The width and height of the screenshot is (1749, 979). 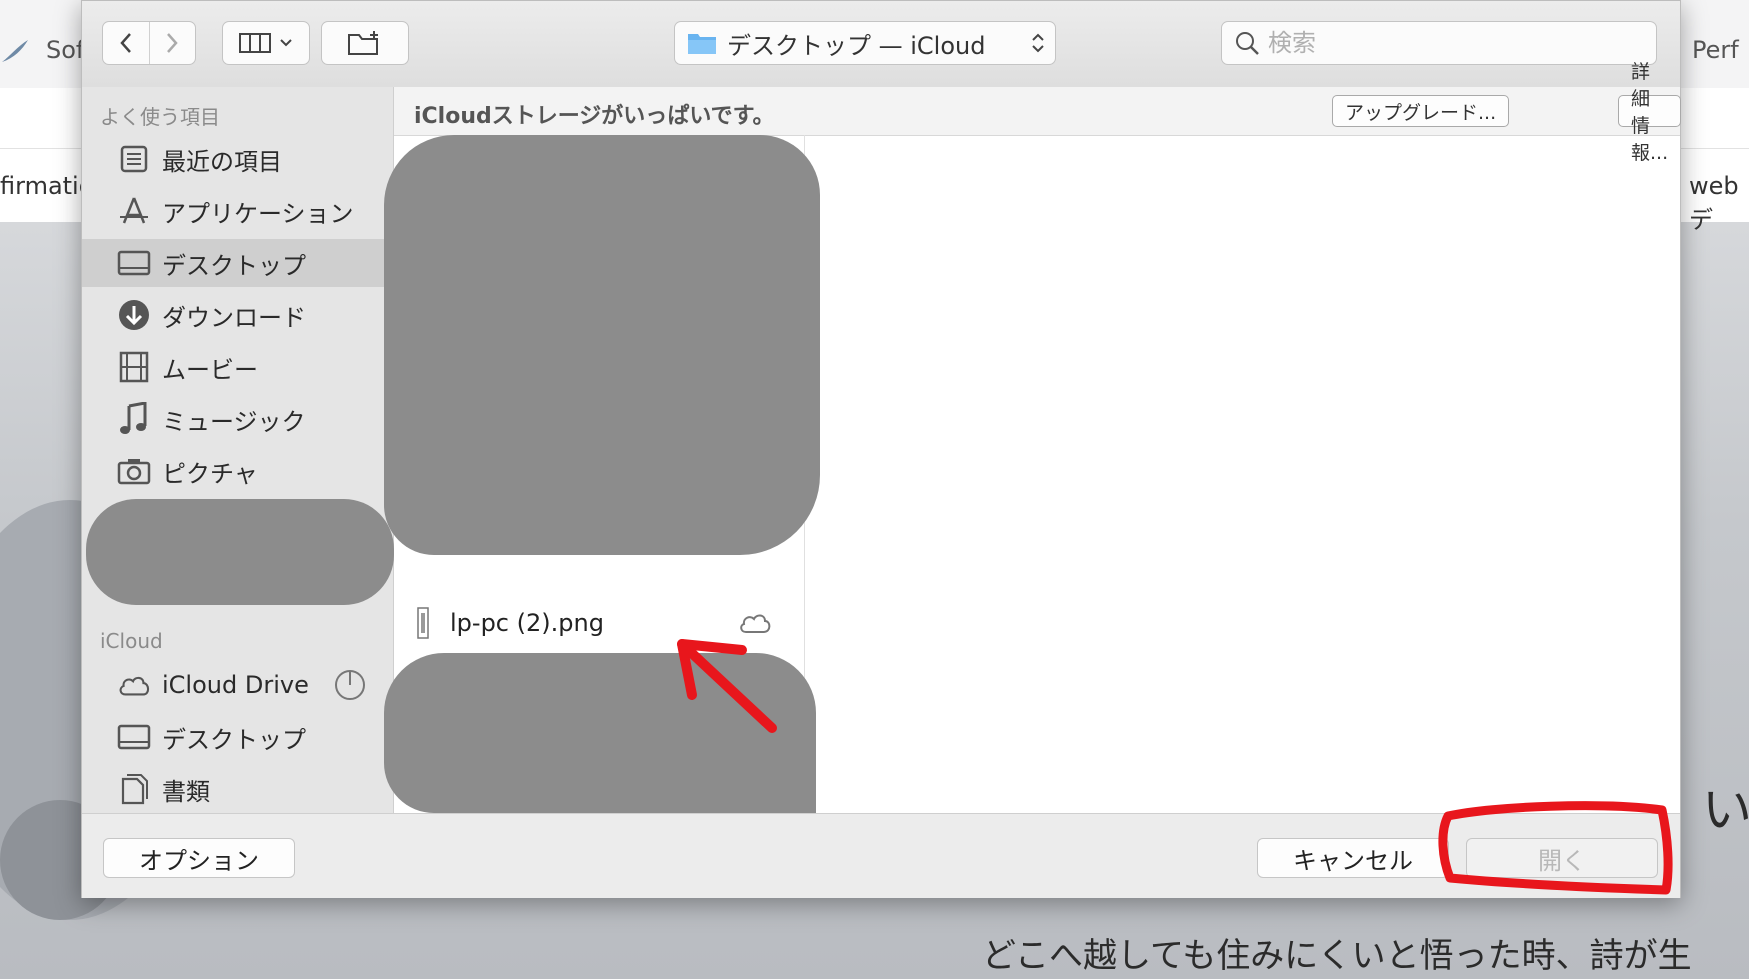 What do you see at coordinates (258, 213) in the screenshot?
I see `sidebar-item-label: アプリケーション` at bounding box center [258, 213].